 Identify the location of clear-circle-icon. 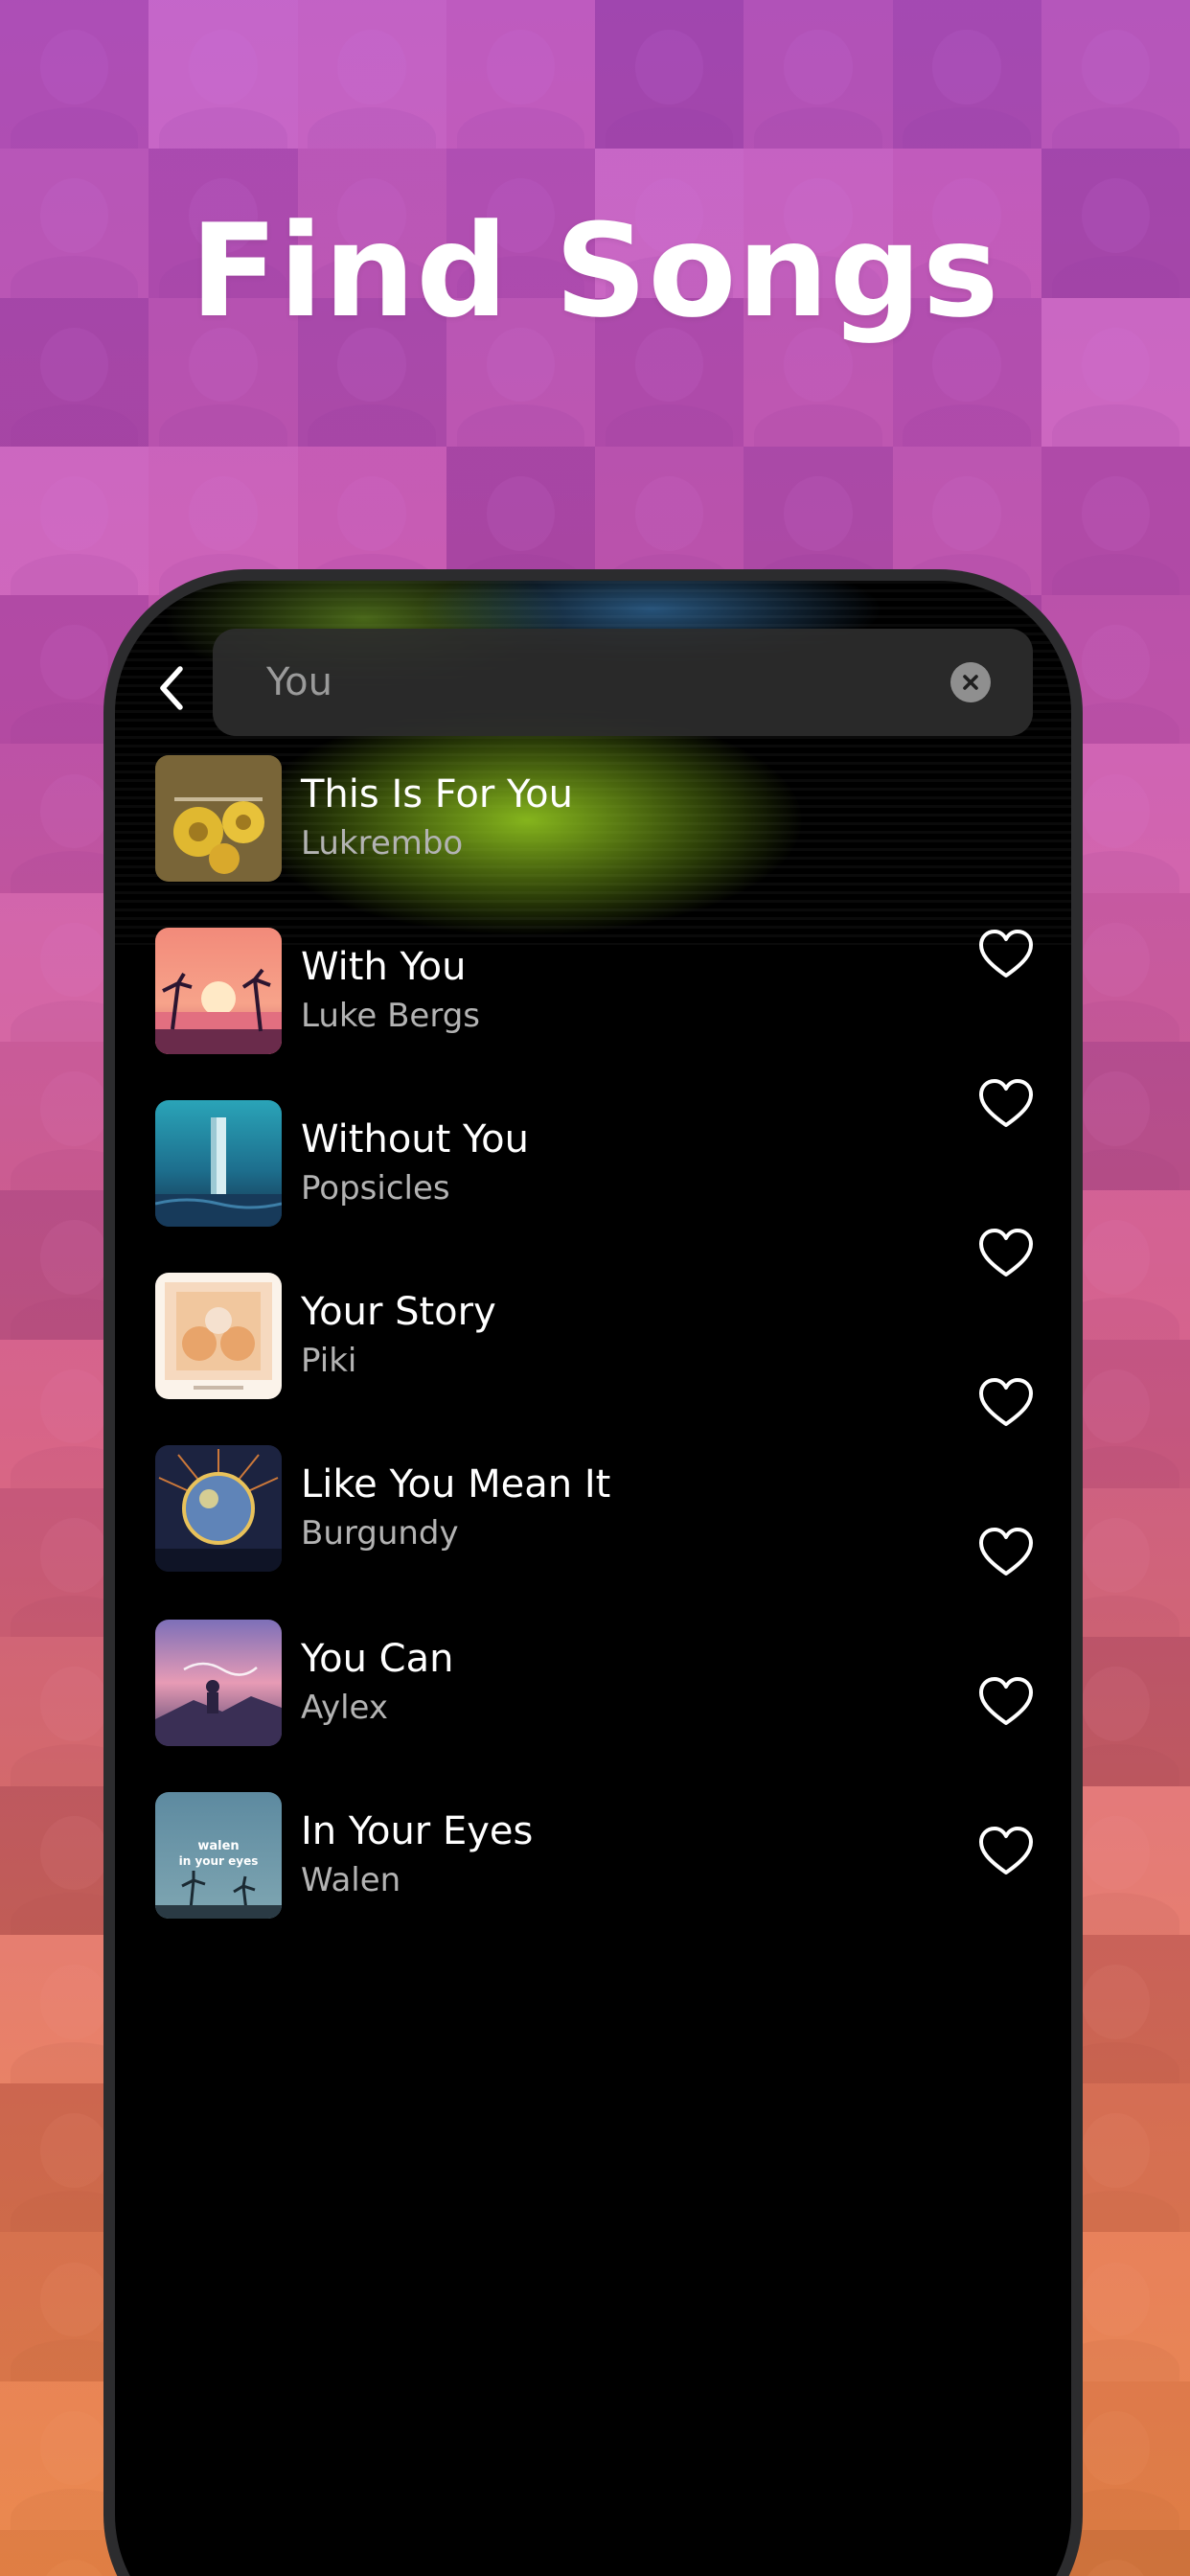
(971, 682).